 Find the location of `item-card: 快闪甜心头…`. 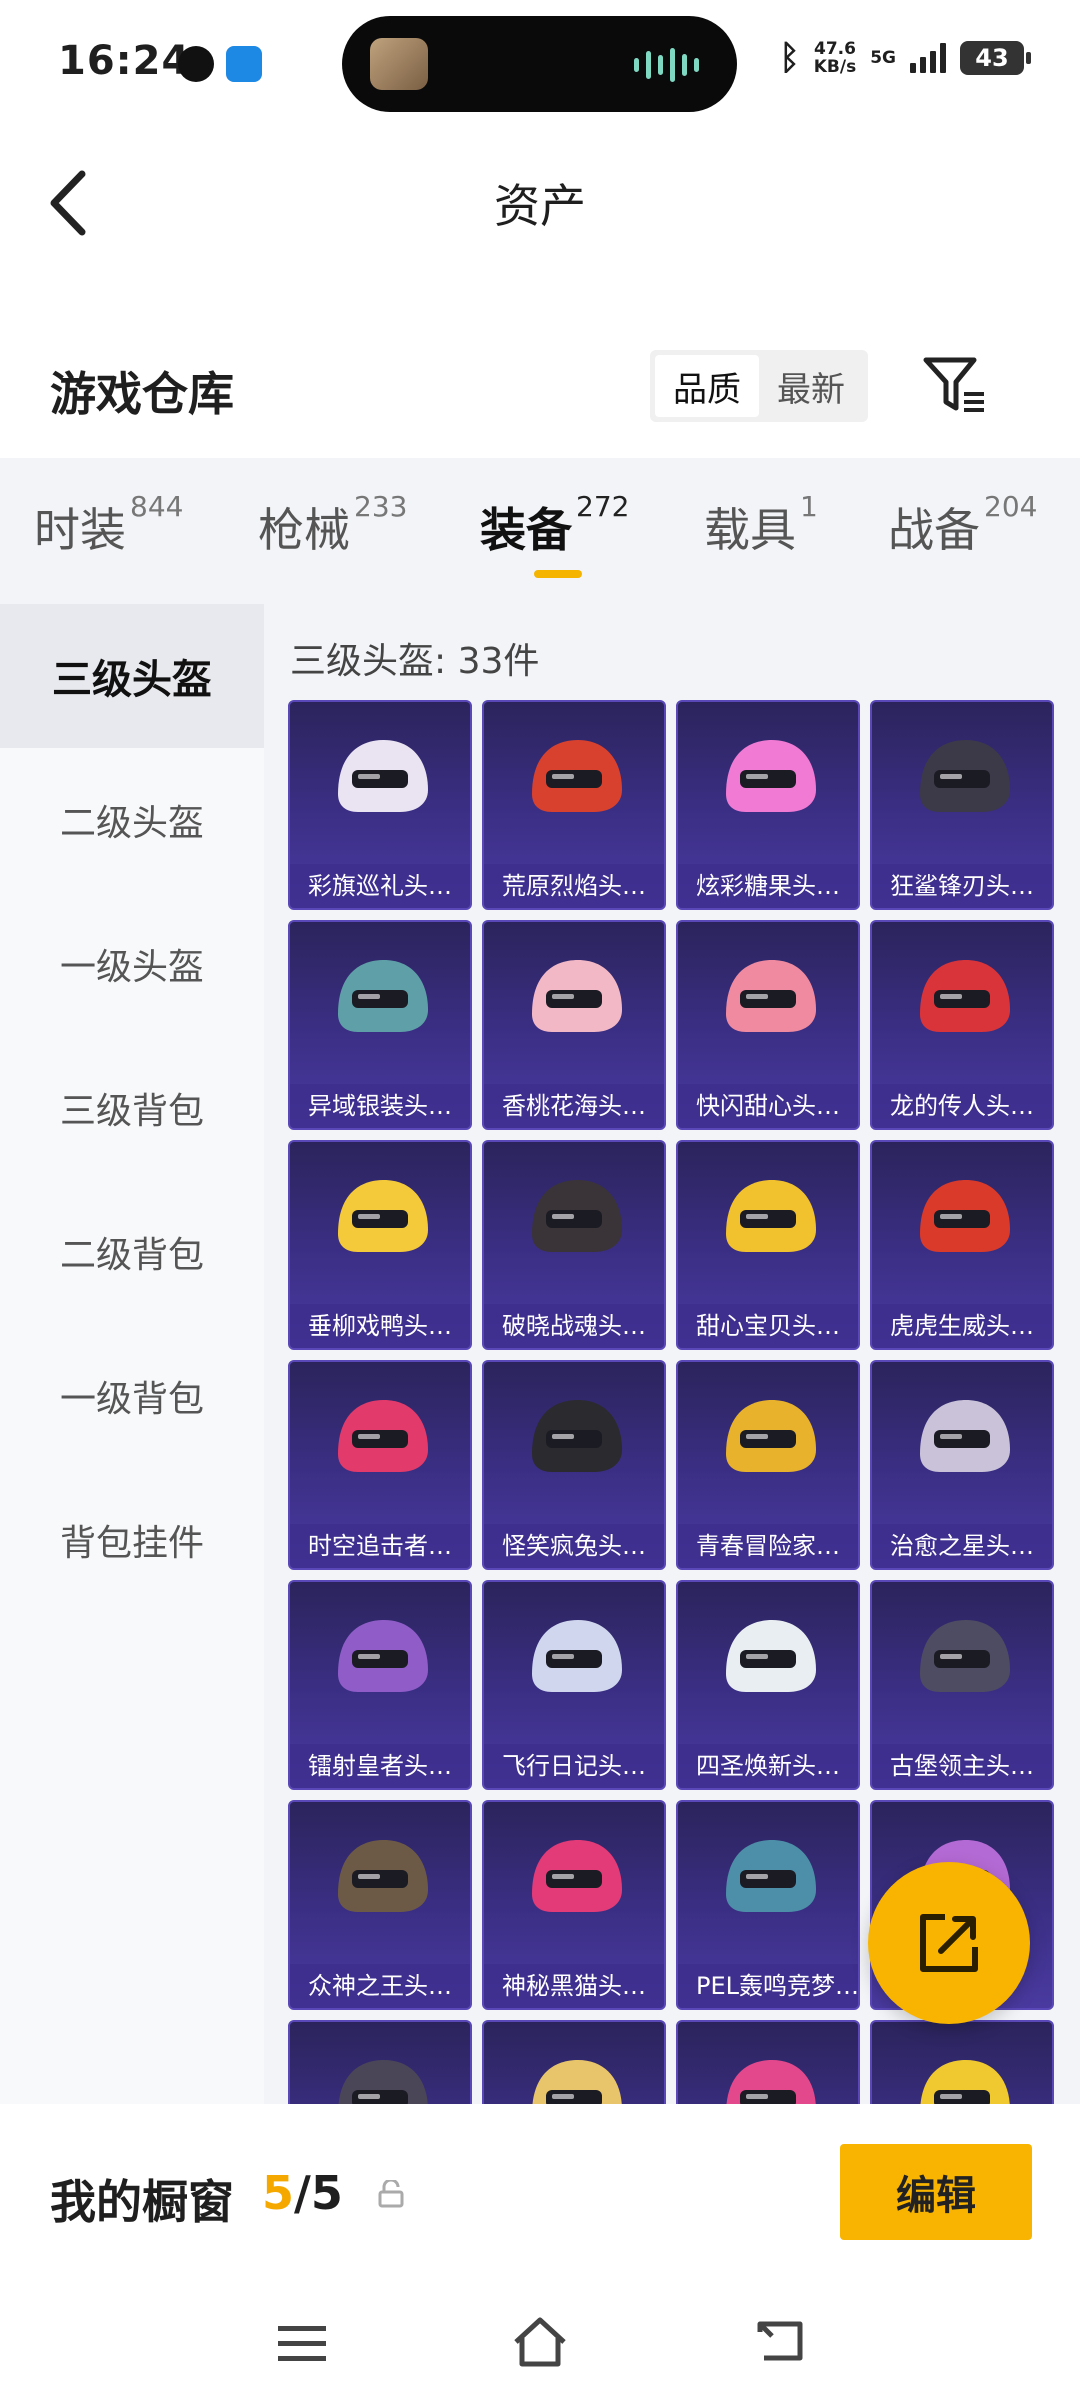

item-card: 快闪甜心头… is located at coordinates (768, 1025).